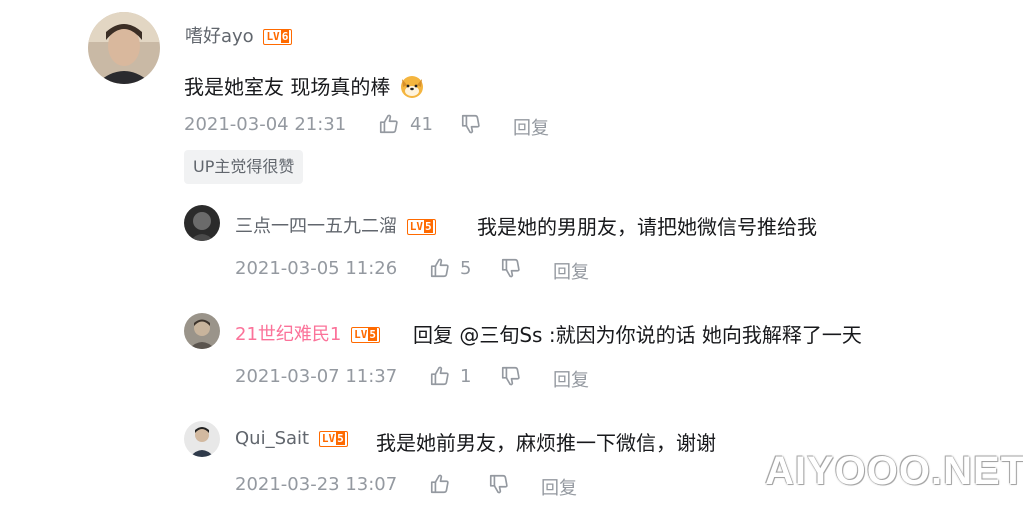 This screenshot has height=515, width=1023. I want to click on like-count: 1, so click(466, 376).